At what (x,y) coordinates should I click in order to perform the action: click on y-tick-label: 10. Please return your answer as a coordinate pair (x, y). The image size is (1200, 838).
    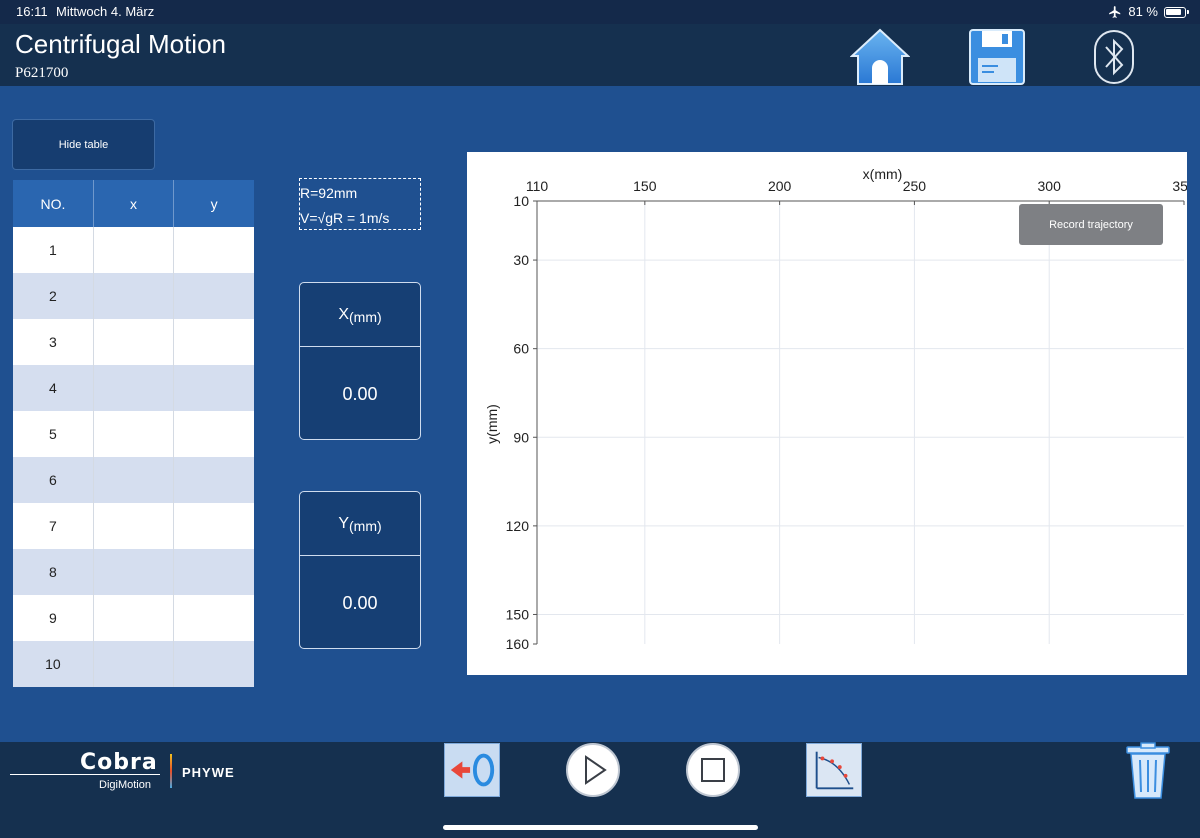
    Looking at the image, I should click on (521, 201).